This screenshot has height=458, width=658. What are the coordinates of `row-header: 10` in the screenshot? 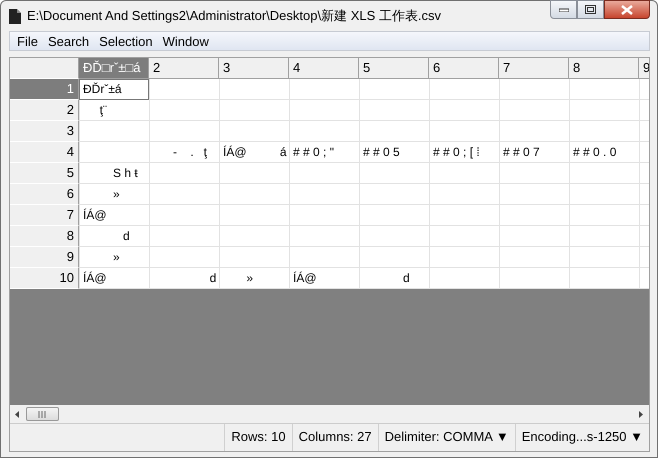 It's located at (44, 278).